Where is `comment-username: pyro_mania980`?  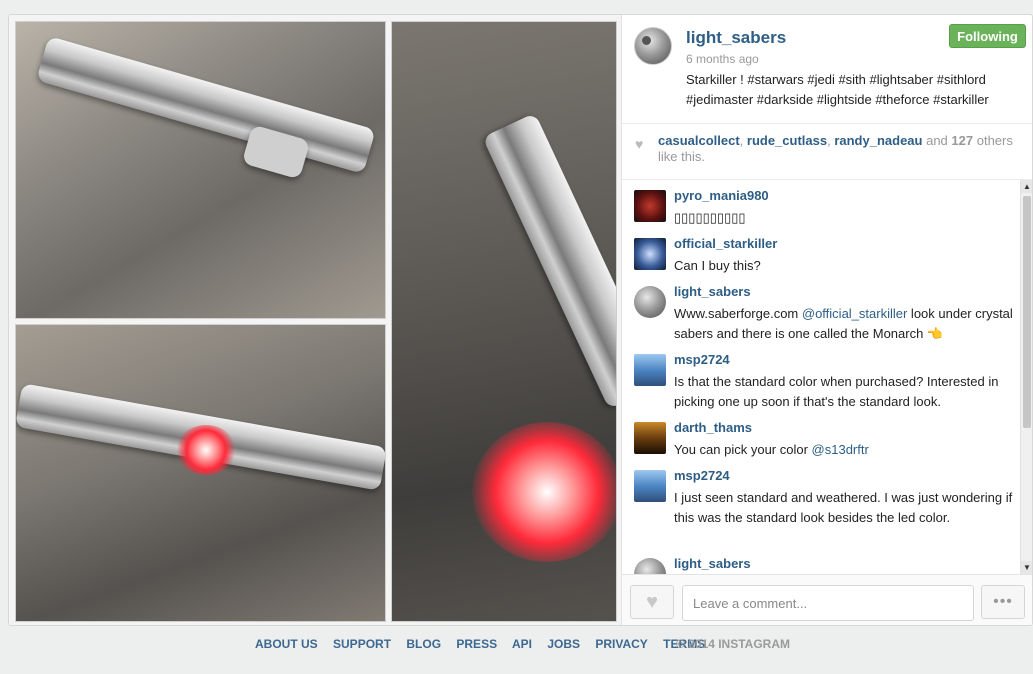 comment-username: pyro_mania980 is located at coordinates (721, 195).